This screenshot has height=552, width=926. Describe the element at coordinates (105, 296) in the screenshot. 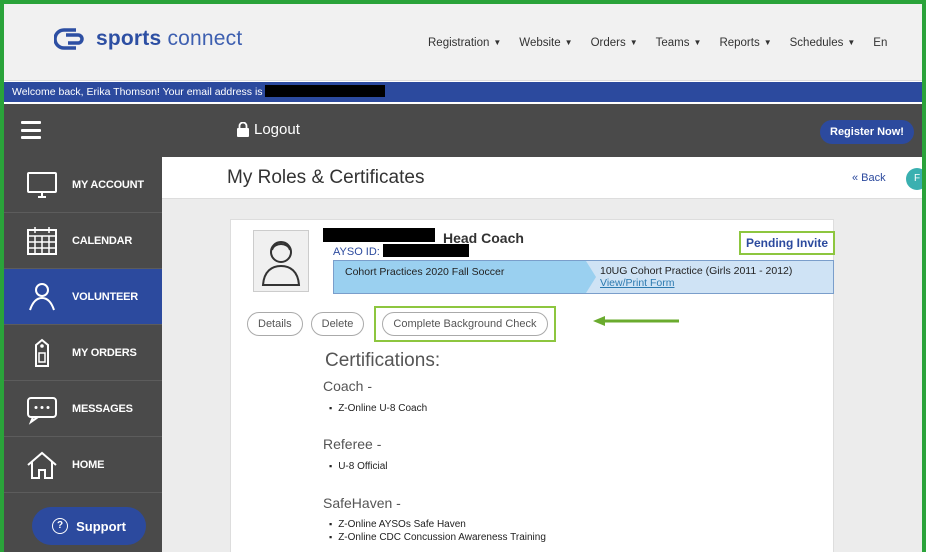

I see `sidebar-item-label: VOLUNTEER` at that location.